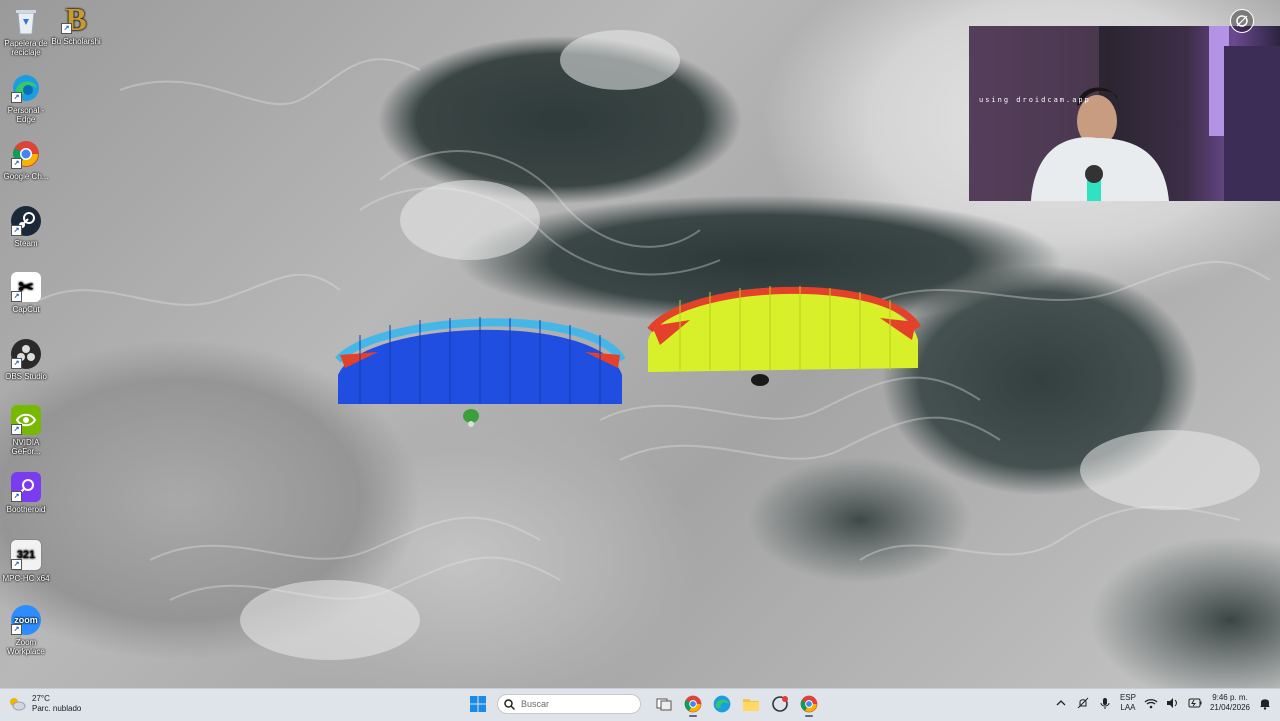 This screenshot has height=721, width=1280. I want to click on windows-start-icon, so click(478, 704).